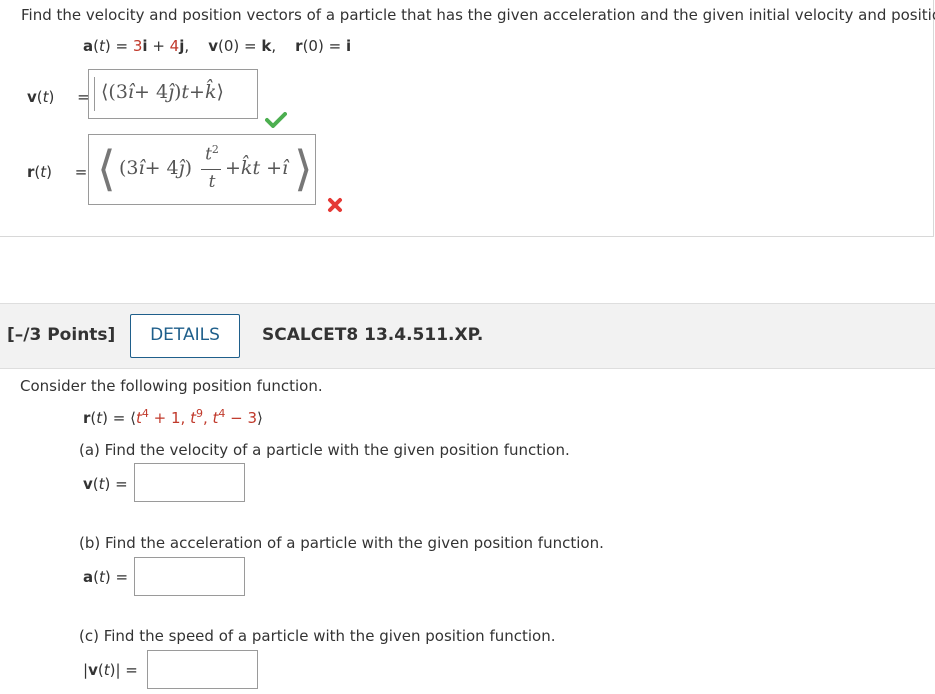  Describe the element at coordinates (173, 94) in the screenshot. I see `v-answer-field: ⟨(3î + 4ĵ)t + k̂⟩` at that location.